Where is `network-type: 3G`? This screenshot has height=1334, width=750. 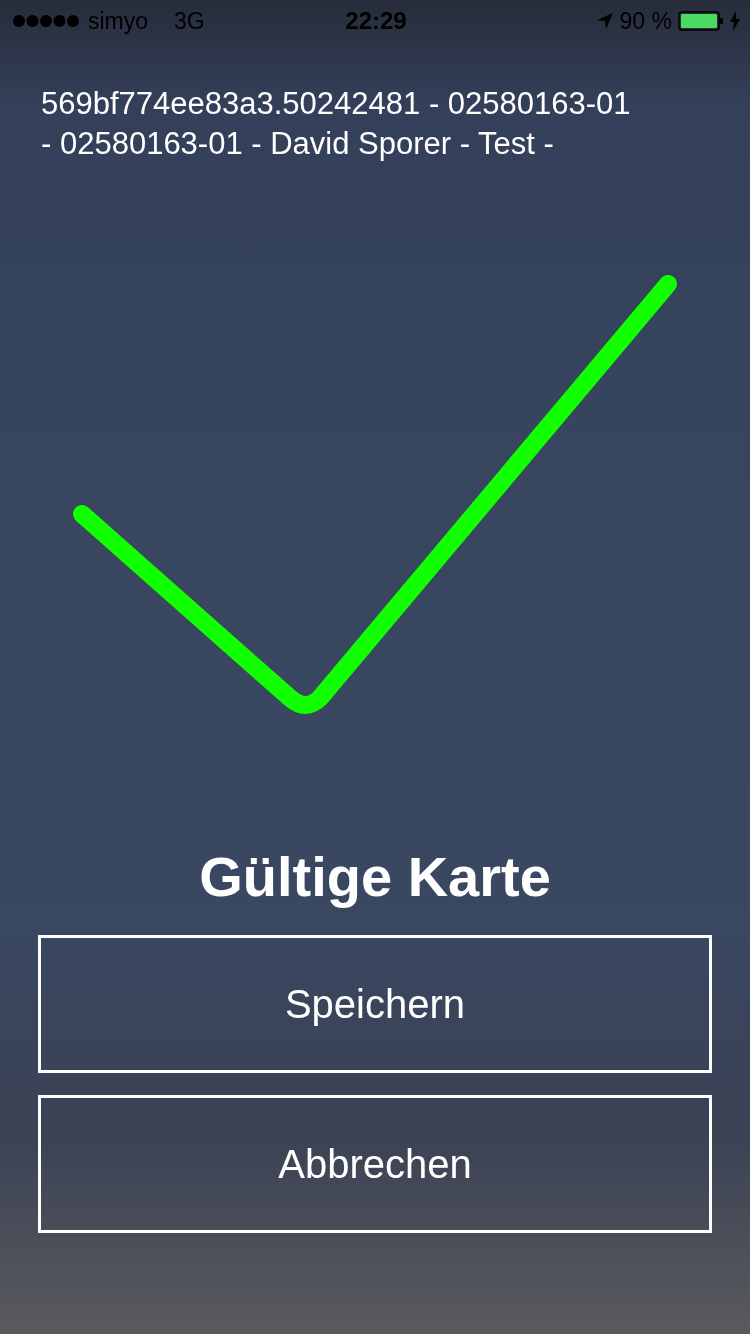 network-type: 3G is located at coordinates (189, 21).